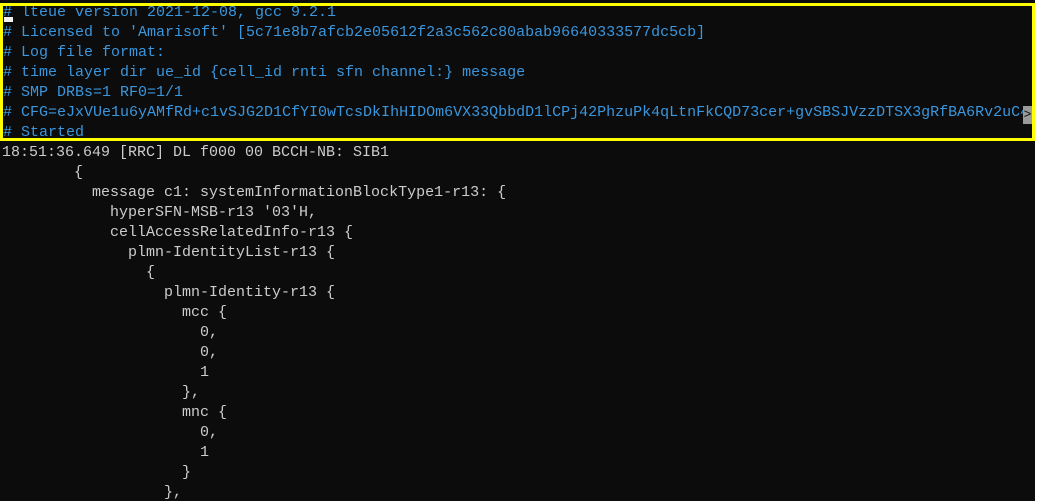 The width and height of the screenshot is (1037, 501). Describe the element at coordinates (93, 92) in the screenshot. I see `header-line: # SMP DRBs=1 RF0=1/1` at that location.